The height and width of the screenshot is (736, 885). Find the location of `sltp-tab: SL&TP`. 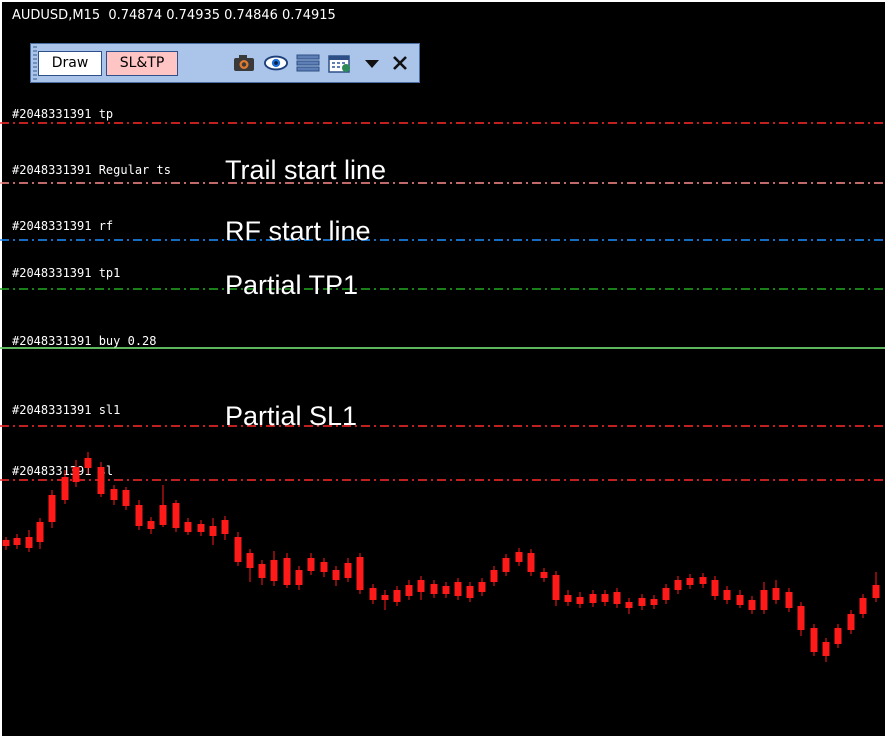

sltp-tab: SL&TP is located at coordinates (142, 63).